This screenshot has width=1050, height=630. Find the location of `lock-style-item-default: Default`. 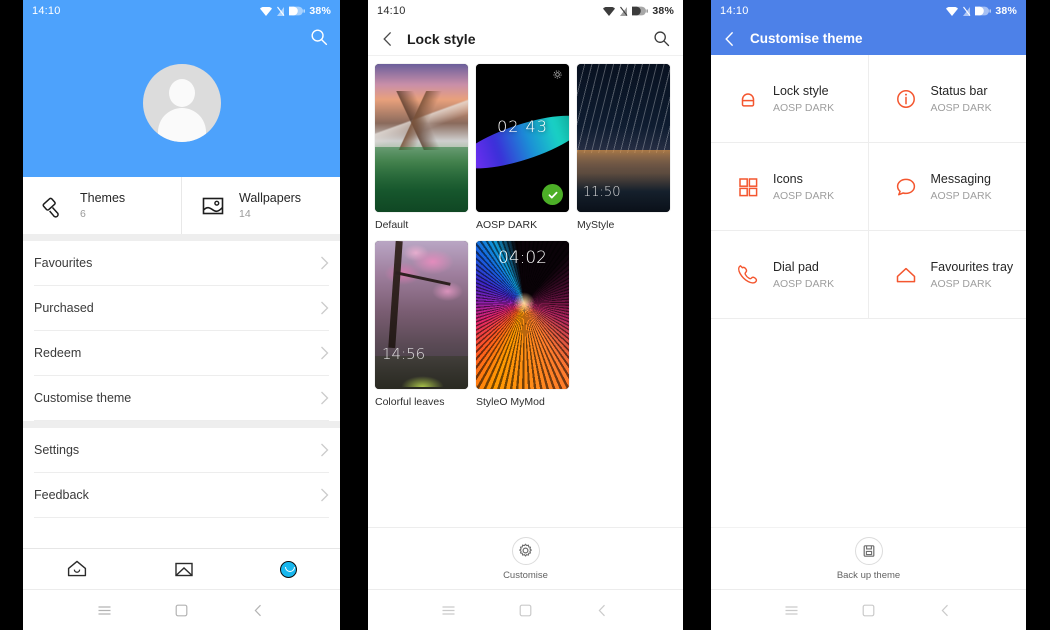

lock-style-item-default: Default is located at coordinates (421, 147).